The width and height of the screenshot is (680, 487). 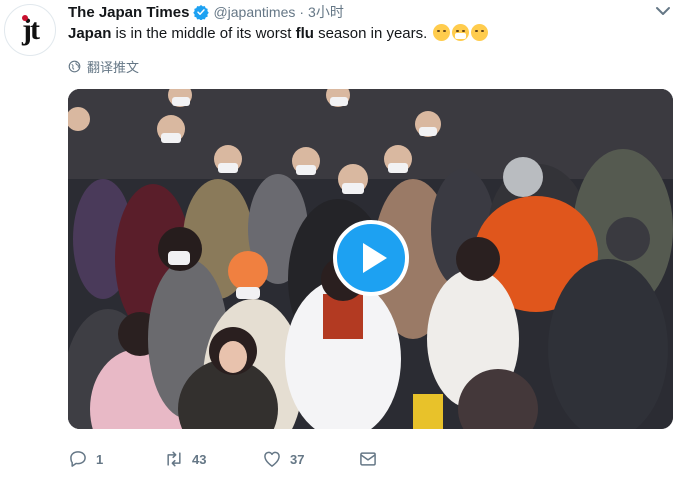 I want to click on envelope-icon, so click(x=368, y=459).